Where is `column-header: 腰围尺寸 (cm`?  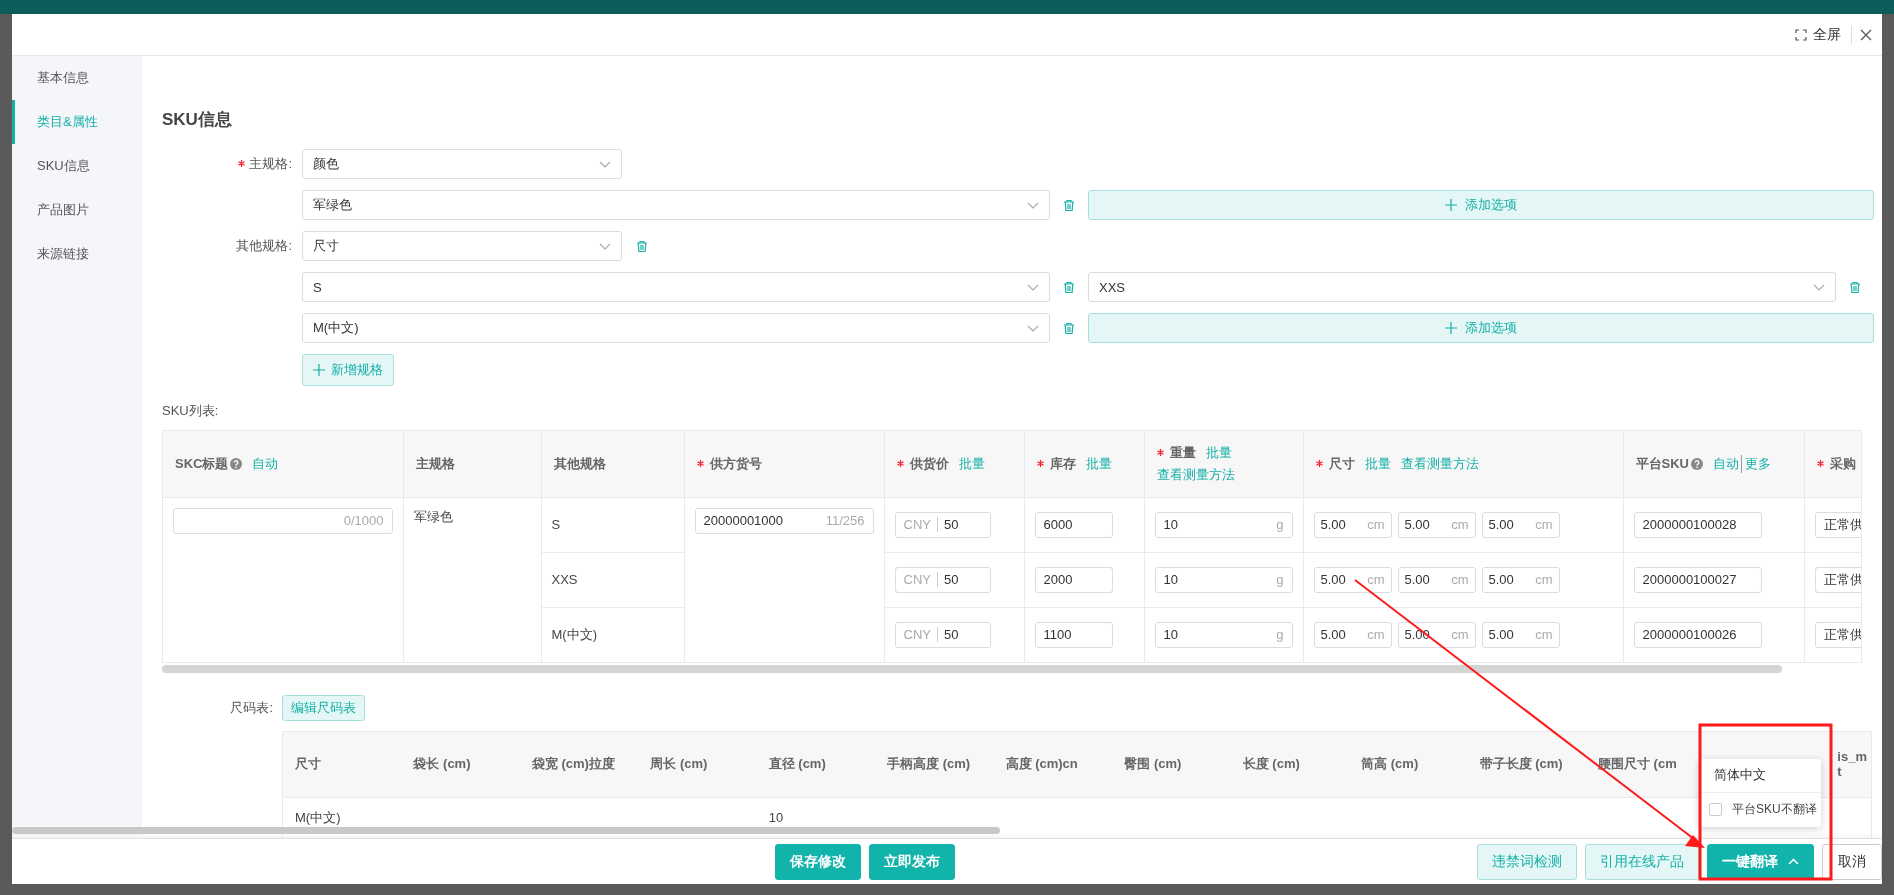 column-header: 腰围尺寸 (cm is located at coordinates (1637, 764).